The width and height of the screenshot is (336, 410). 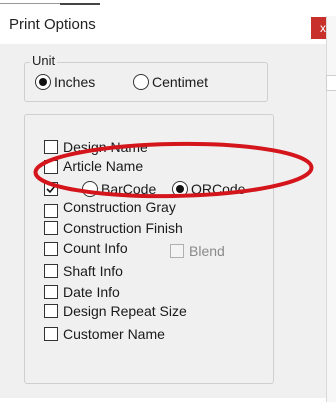 I want to click on date-info-label: Date Info, so click(x=91, y=292).